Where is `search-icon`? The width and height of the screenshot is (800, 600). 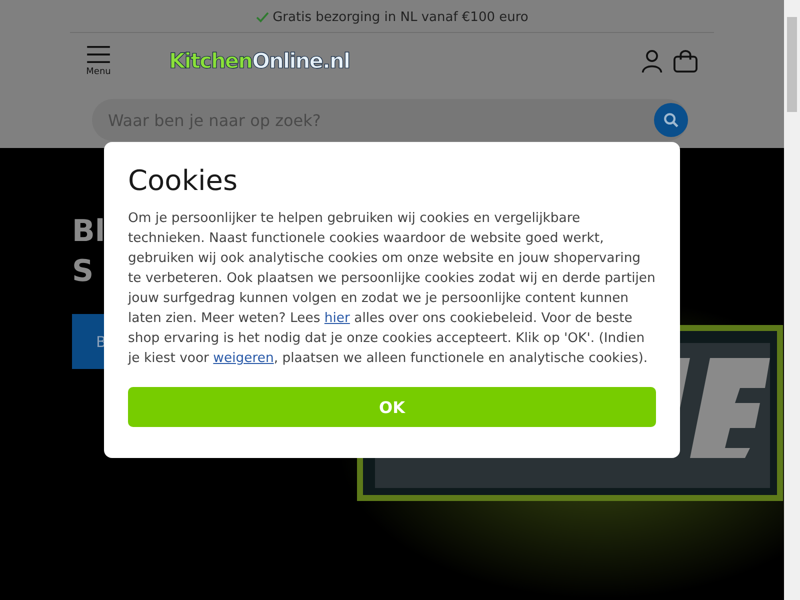
search-icon is located at coordinates (671, 120).